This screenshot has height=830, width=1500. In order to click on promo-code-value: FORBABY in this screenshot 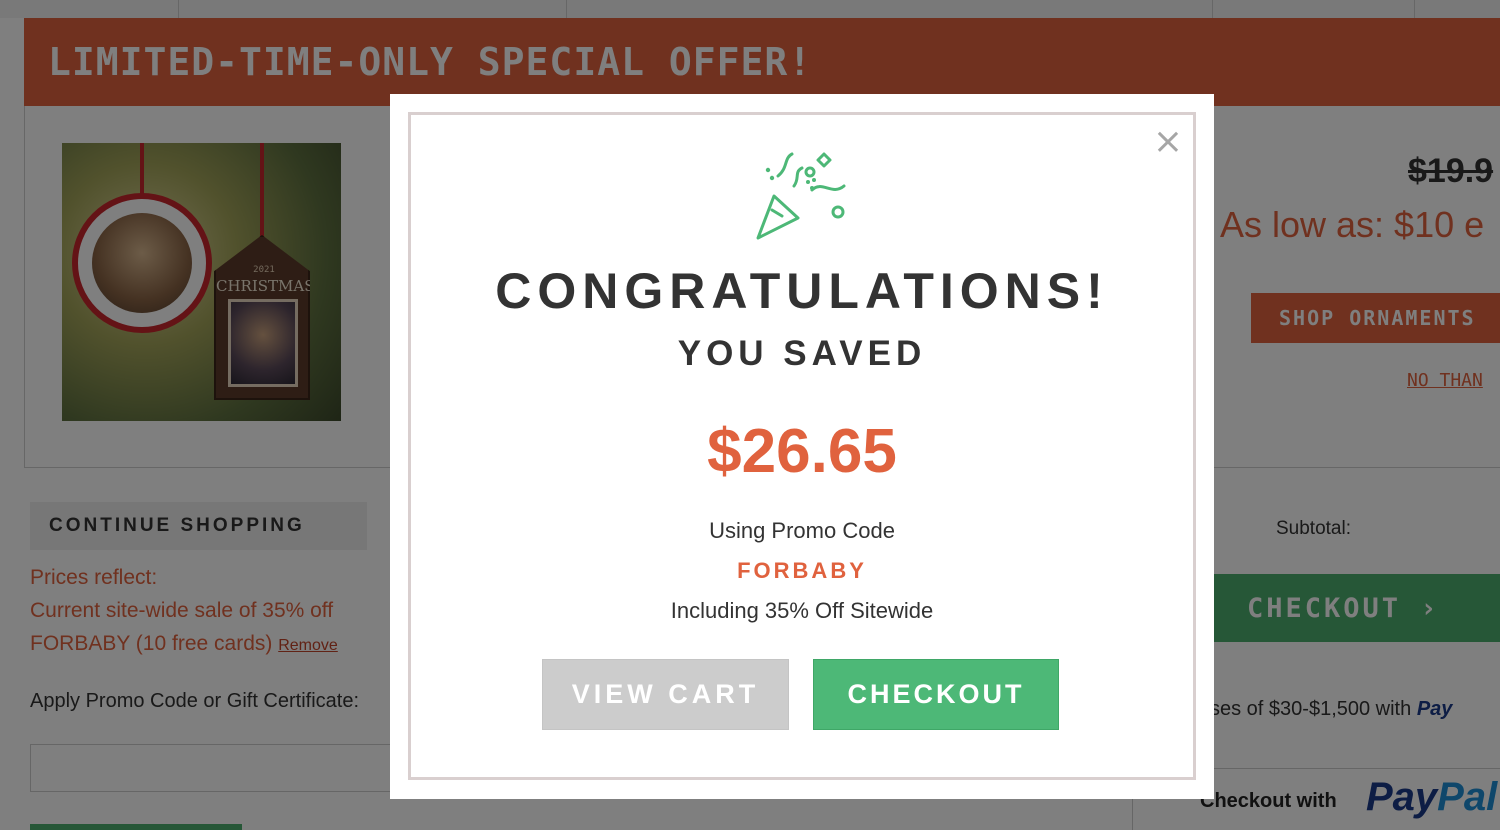, I will do `click(802, 570)`.